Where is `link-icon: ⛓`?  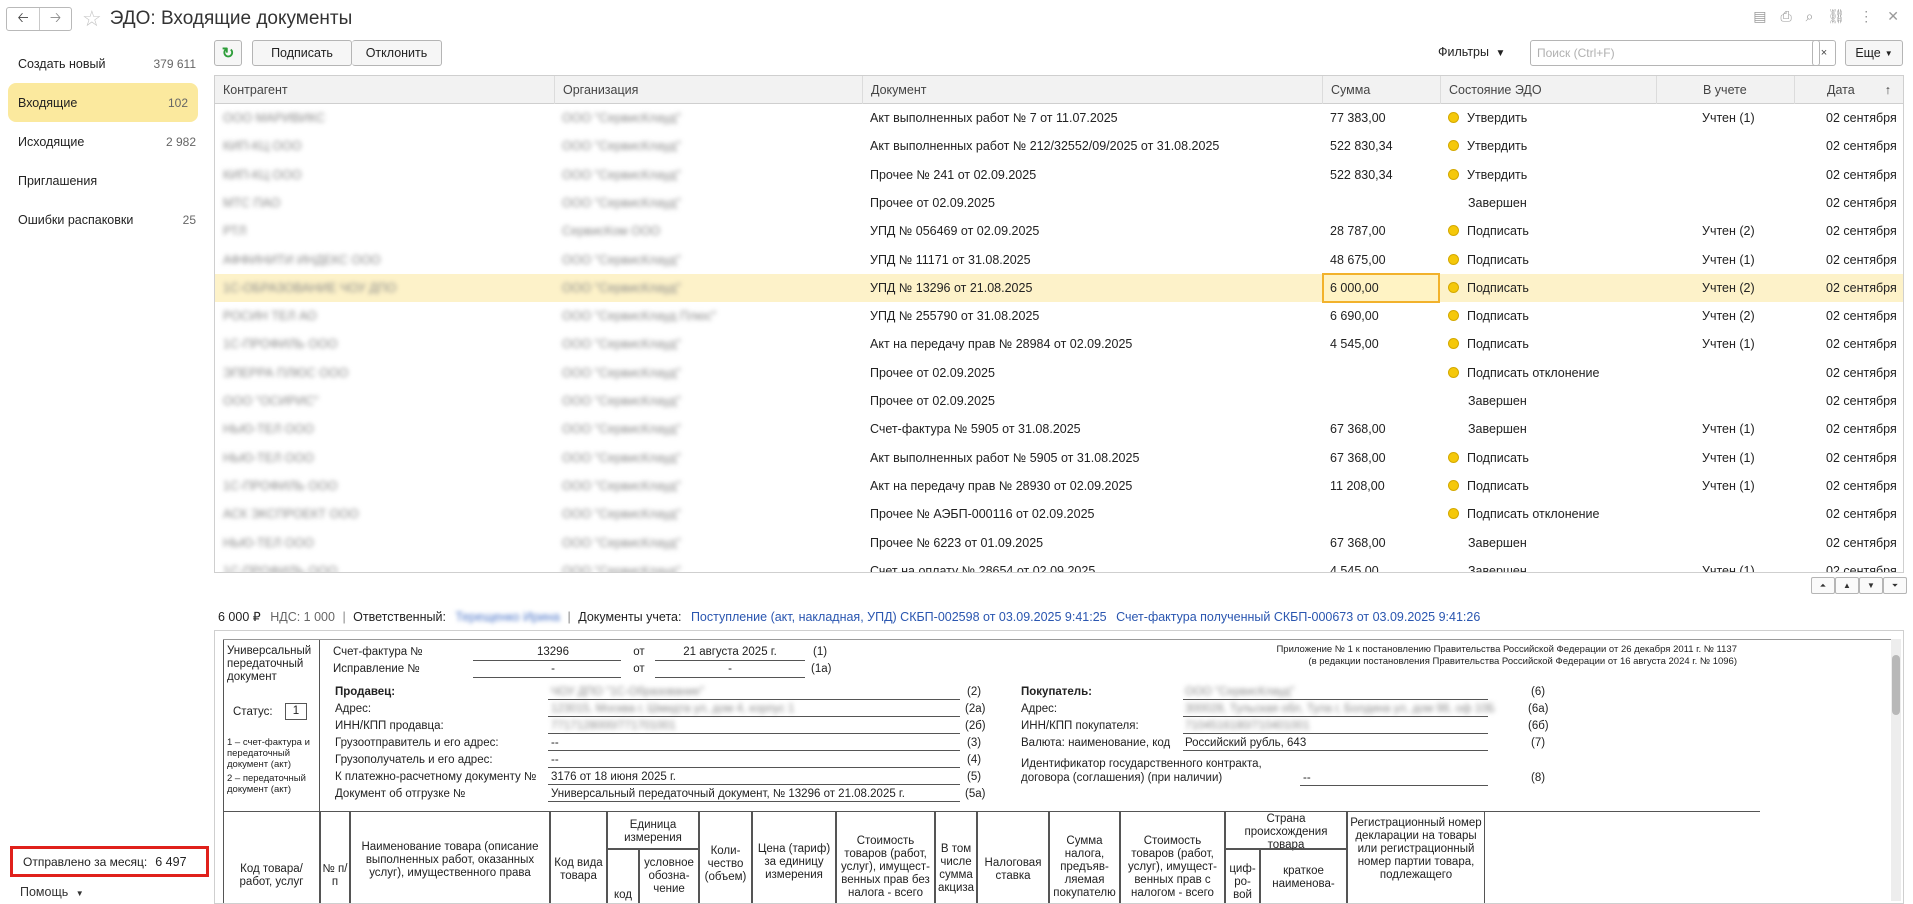
link-icon: ⛓ is located at coordinates (1836, 16).